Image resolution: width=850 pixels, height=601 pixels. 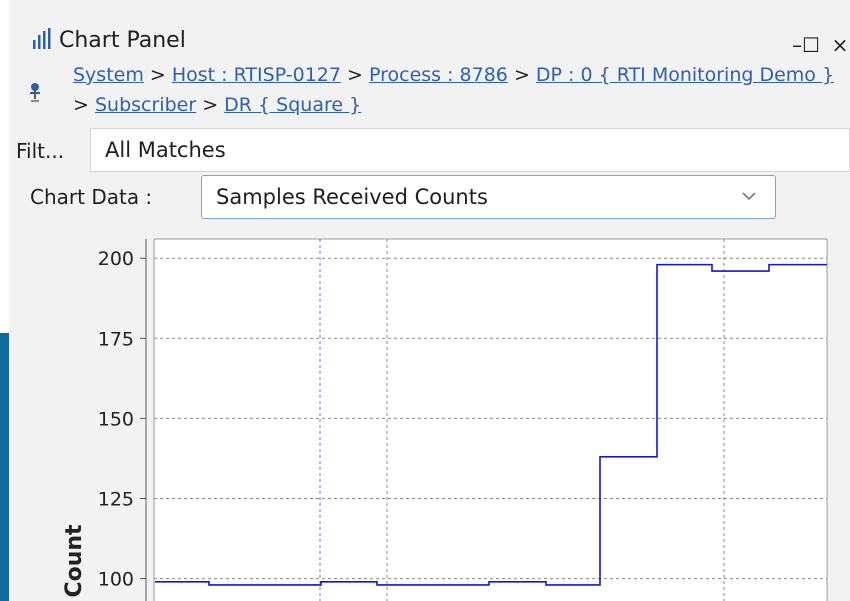 I want to click on y-tick-label: 175, so click(x=116, y=339).